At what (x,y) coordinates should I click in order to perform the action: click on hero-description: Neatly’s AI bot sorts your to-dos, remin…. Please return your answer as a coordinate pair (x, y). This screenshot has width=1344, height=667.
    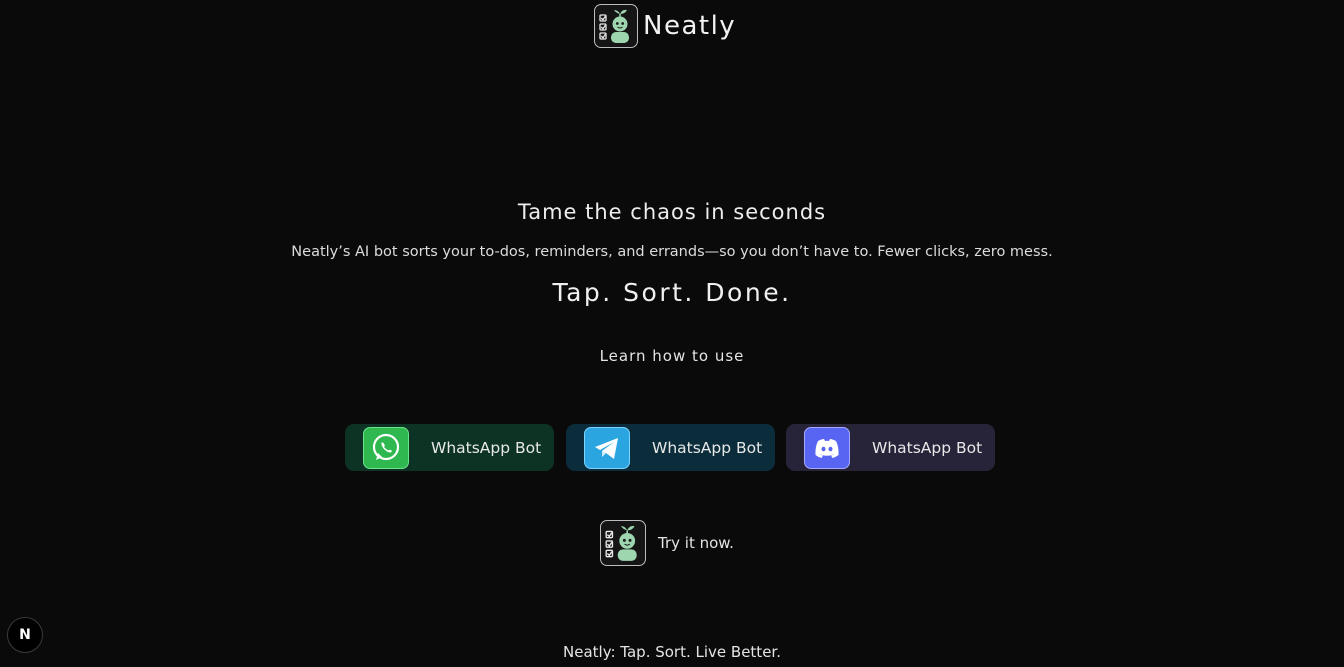
    Looking at the image, I should click on (672, 252).